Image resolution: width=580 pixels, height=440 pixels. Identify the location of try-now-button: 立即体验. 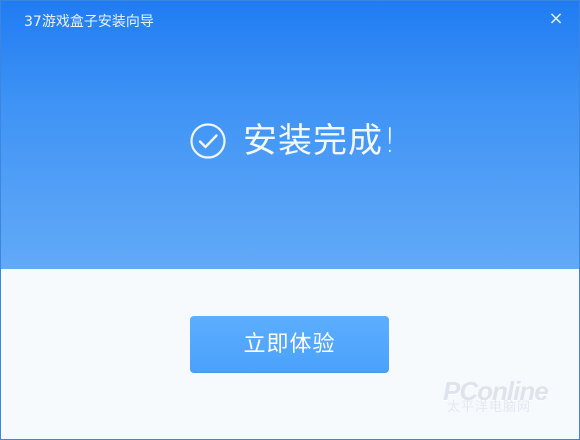
(289, 344).